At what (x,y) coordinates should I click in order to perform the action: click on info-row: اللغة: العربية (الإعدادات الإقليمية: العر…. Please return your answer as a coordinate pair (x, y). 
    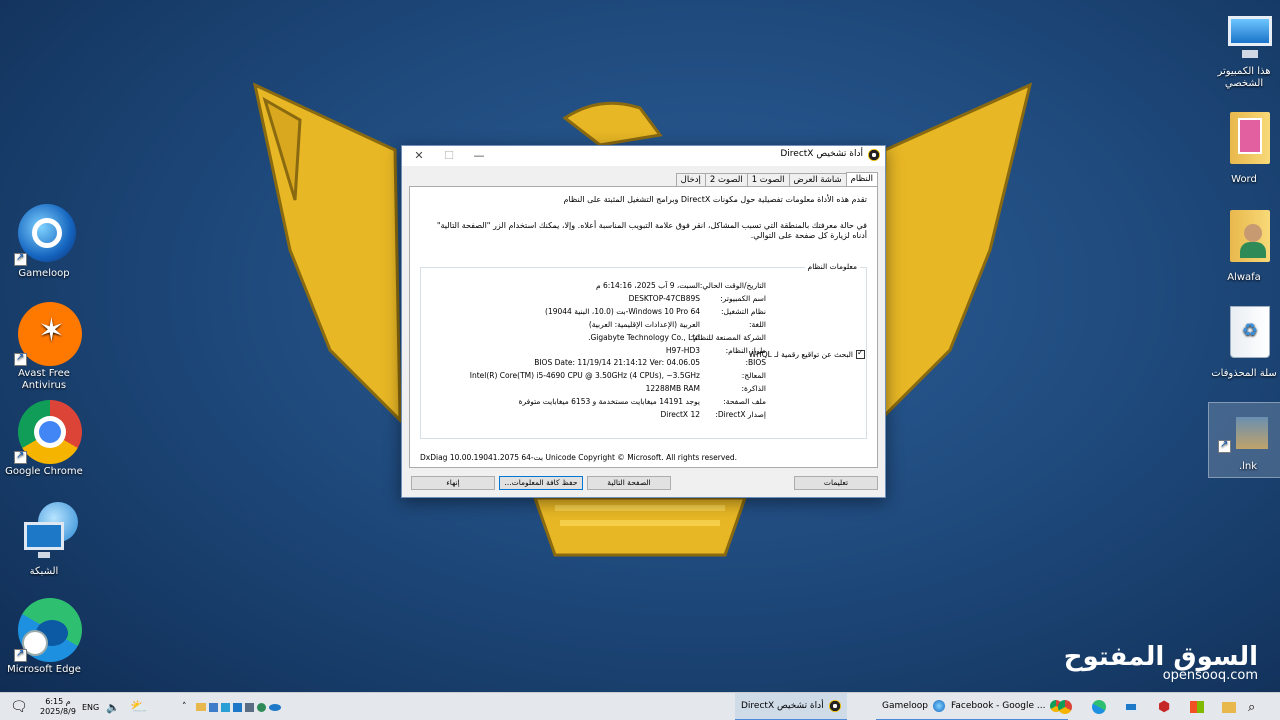
    Looking at the image, I should click on (677, 324).